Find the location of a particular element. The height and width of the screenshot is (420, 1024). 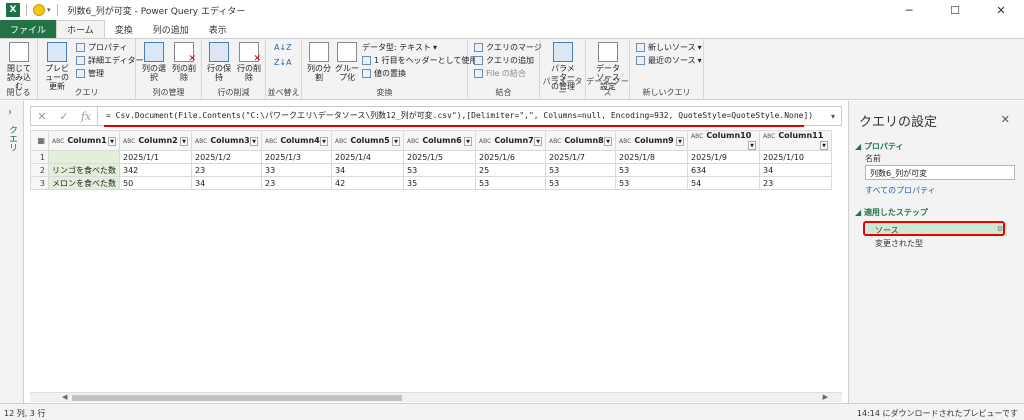

table-cell: 35 is located at coordinates (439, 183).